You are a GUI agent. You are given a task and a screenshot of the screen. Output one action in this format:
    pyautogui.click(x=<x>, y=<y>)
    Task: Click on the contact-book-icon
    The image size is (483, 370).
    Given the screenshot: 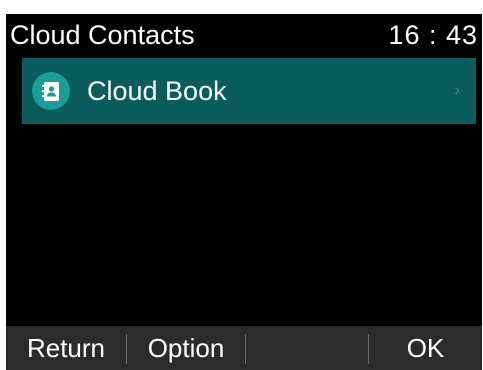 What is the action you would take?
    pyautogui.click(x=51, y=91)
    